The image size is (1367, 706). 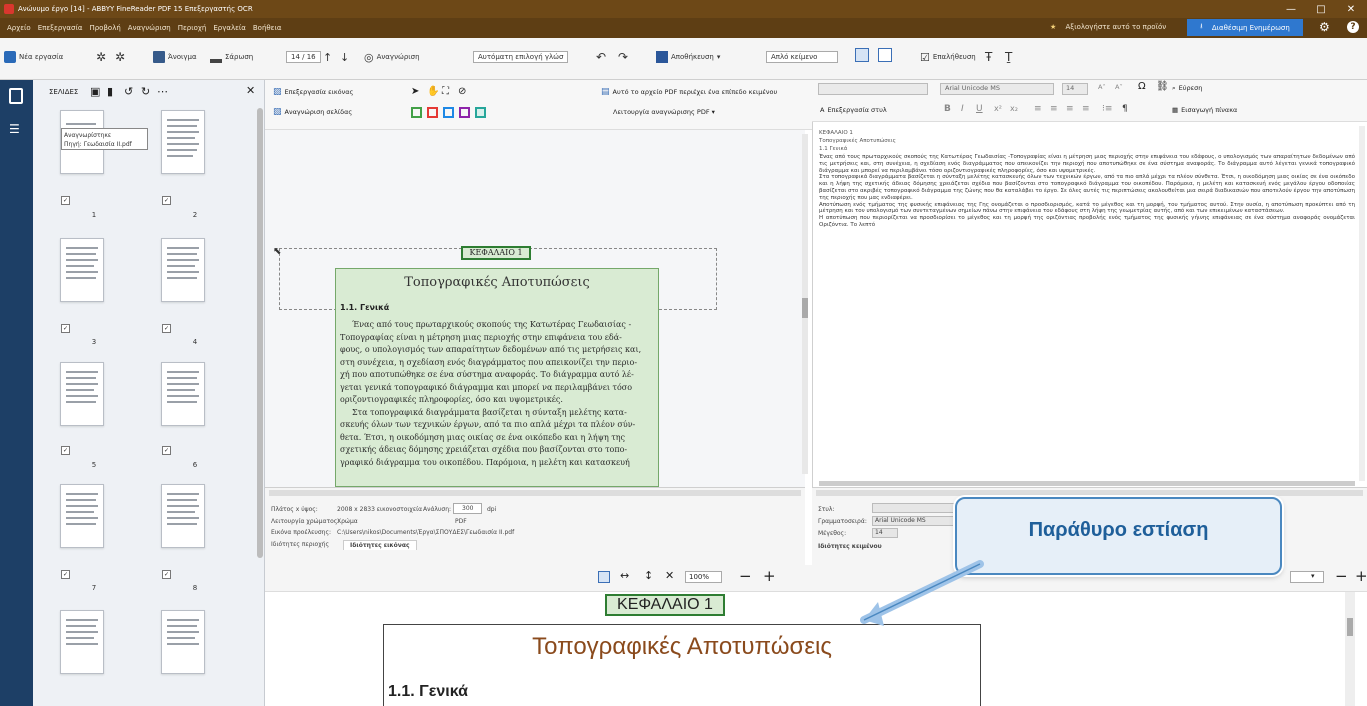 I want to click on save-pages-icon: ▣, so click(x=95, y=91).